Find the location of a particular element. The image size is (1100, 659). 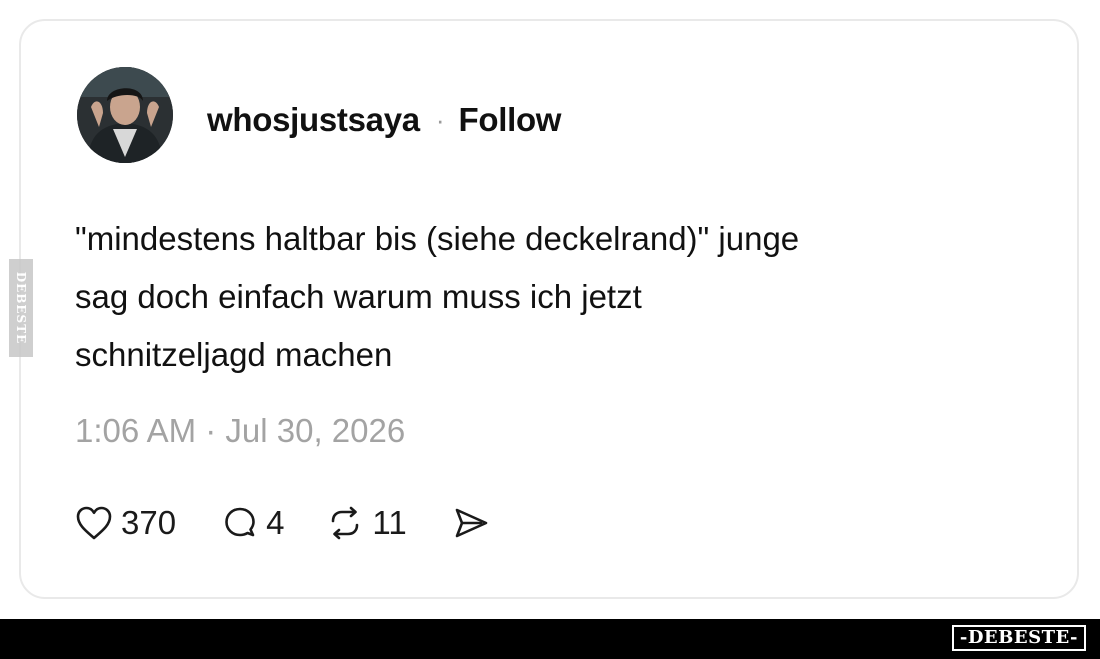

post-text-line: sag doch einfach warum muss ich jetzt is located at coordinates (358, 296).